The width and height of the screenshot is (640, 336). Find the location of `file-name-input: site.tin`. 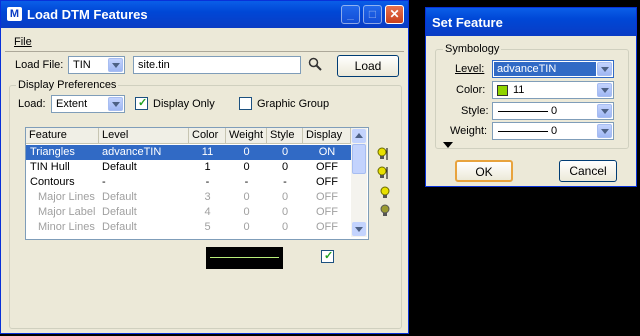

file-name-input: site.tin is located at coordinates (217, 65).